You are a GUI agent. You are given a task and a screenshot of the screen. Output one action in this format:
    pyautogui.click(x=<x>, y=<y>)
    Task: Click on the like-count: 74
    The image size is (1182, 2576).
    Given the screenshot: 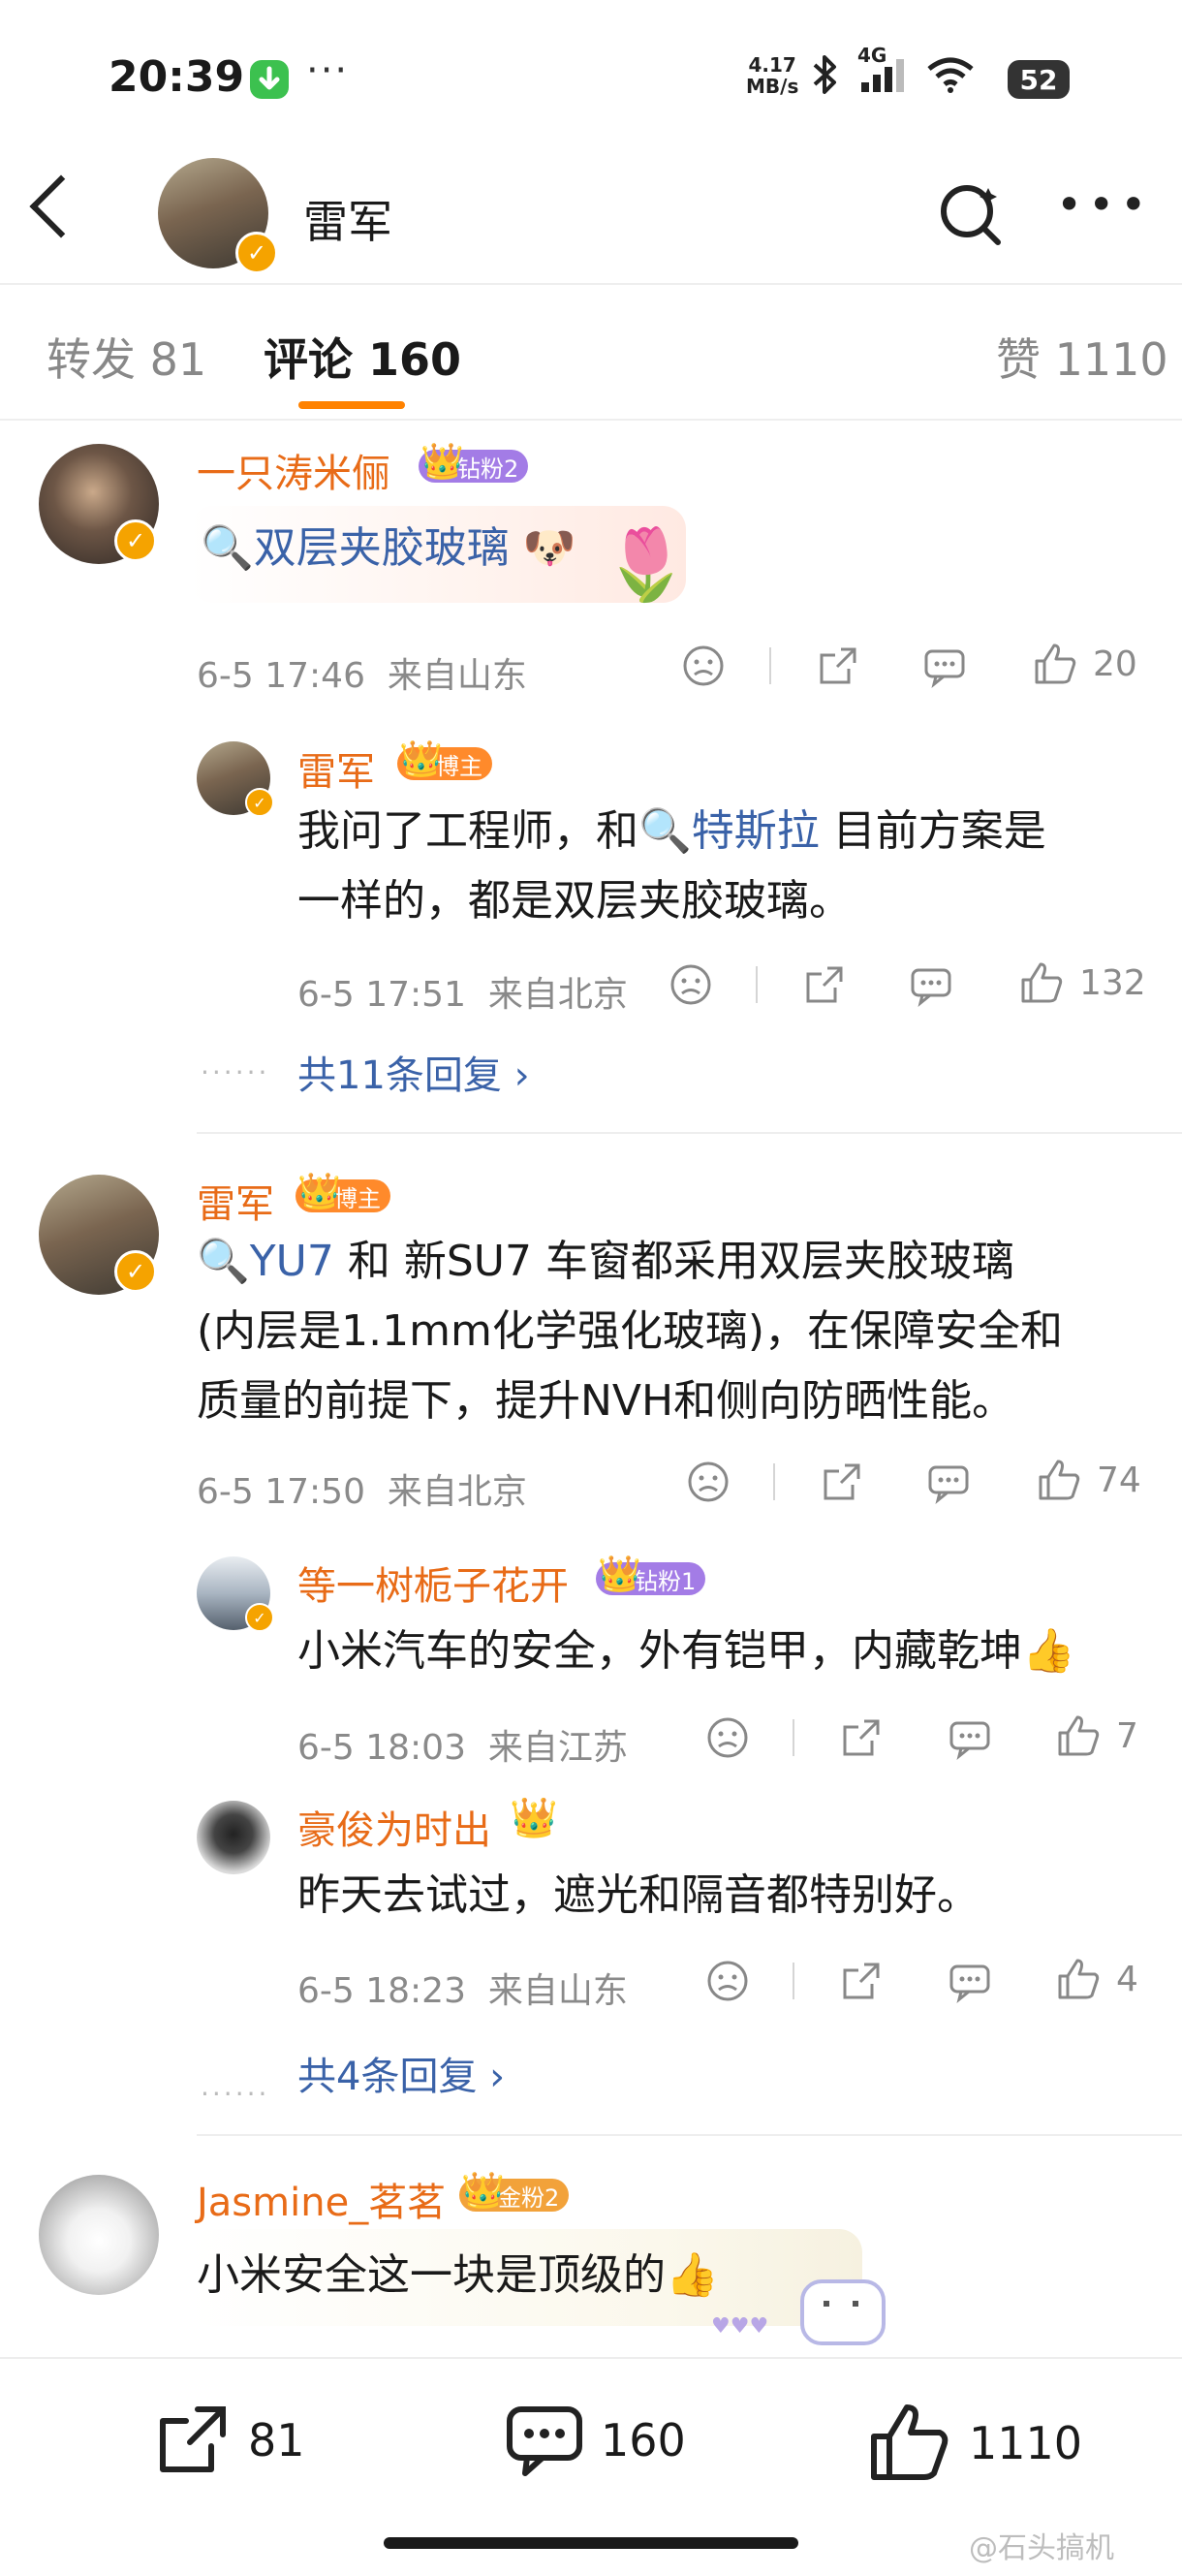 What is the action you would take?
    pyautogui.click(x=1119, y=1480)
    